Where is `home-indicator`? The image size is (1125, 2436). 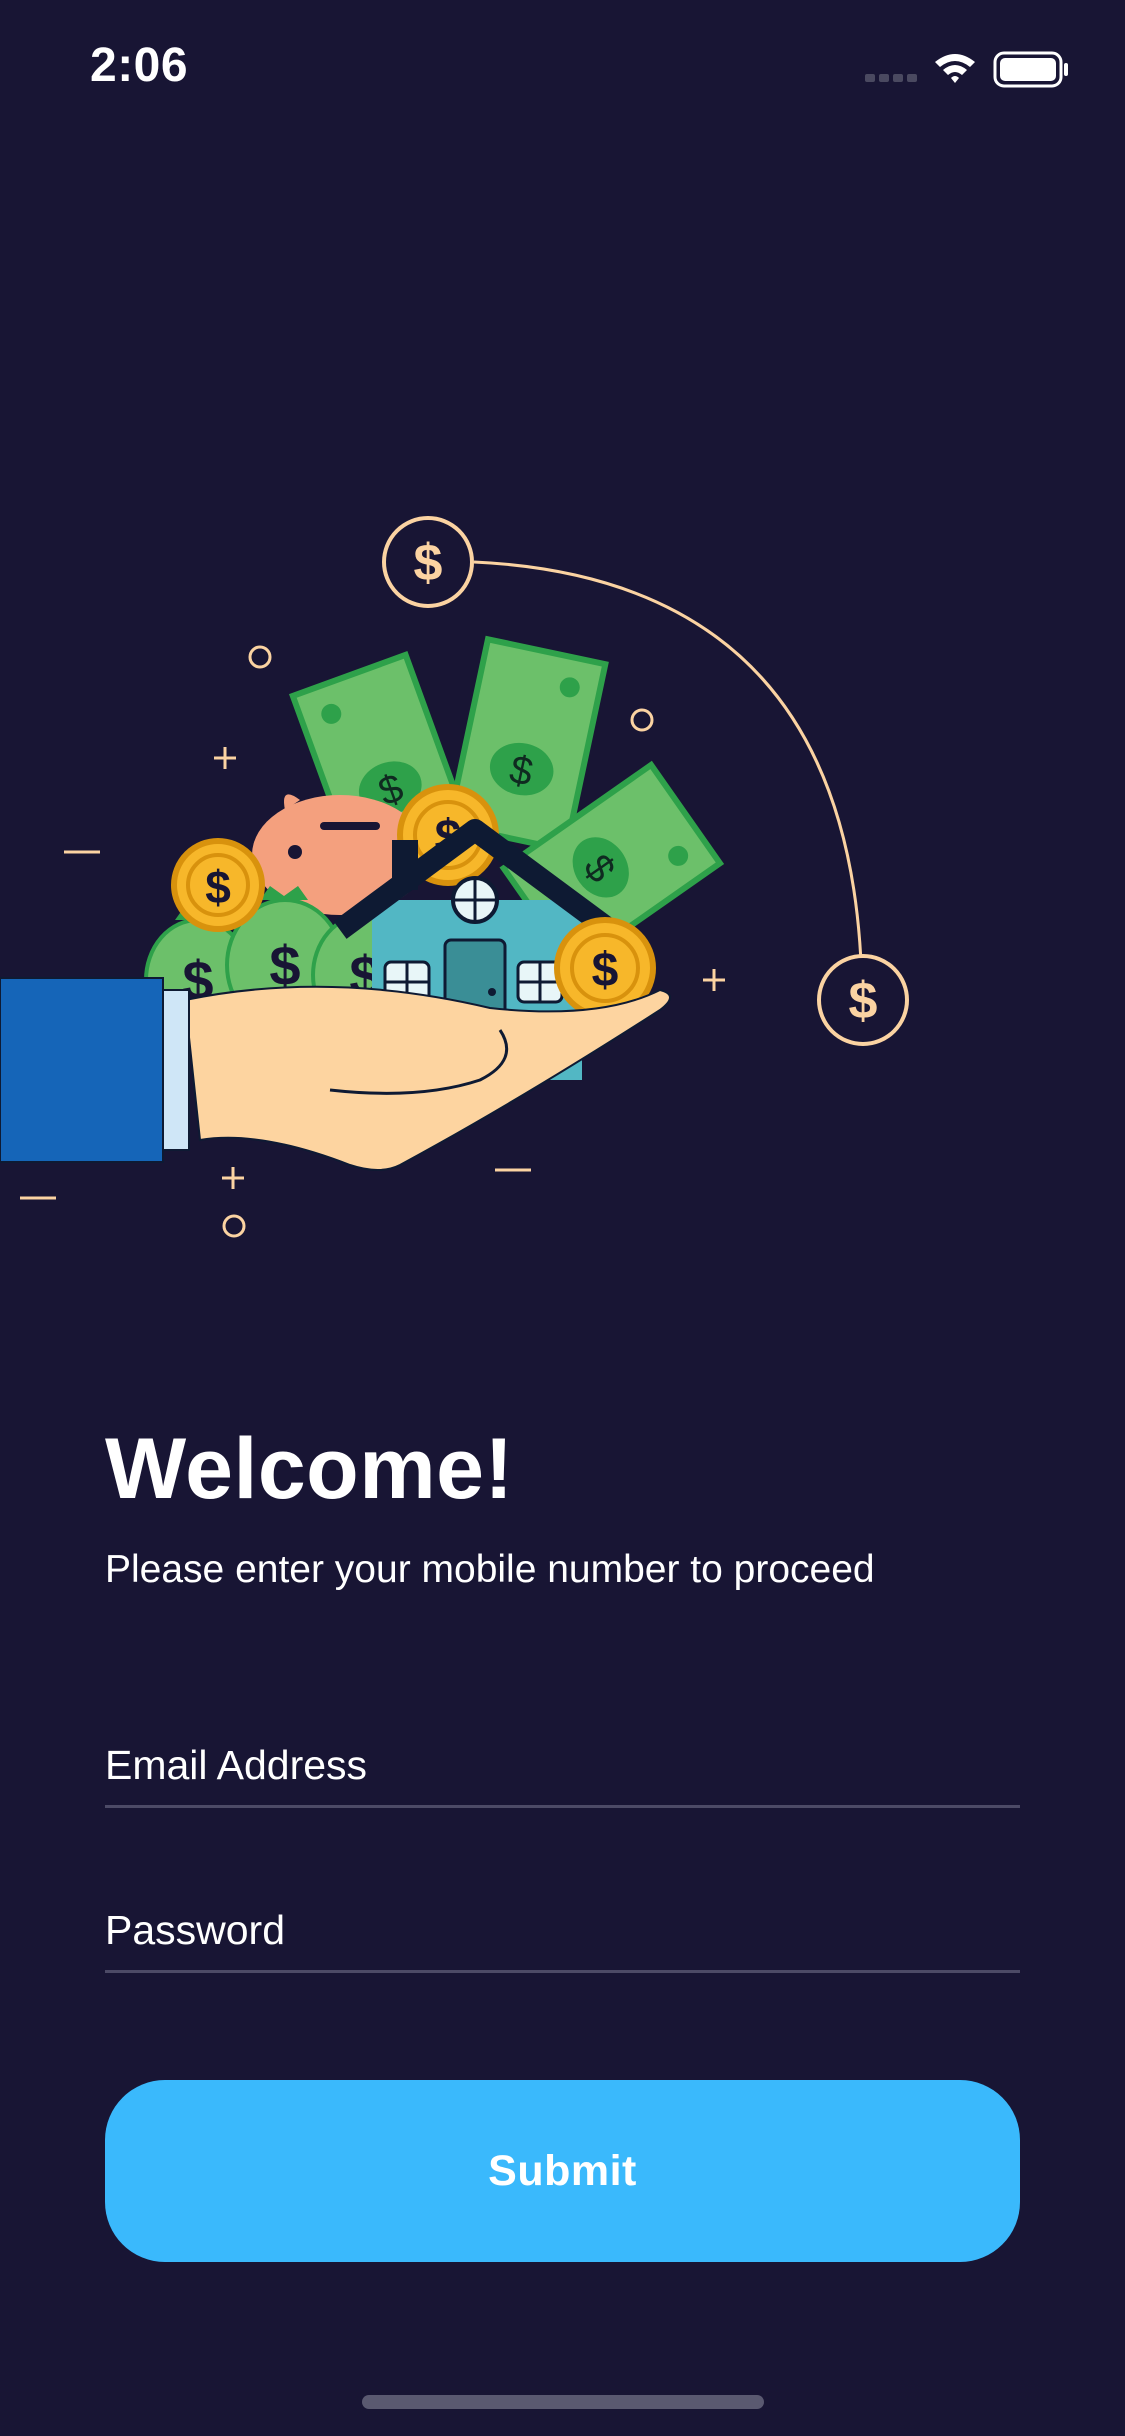
home-indicator is located at coordinates (563, 2402).